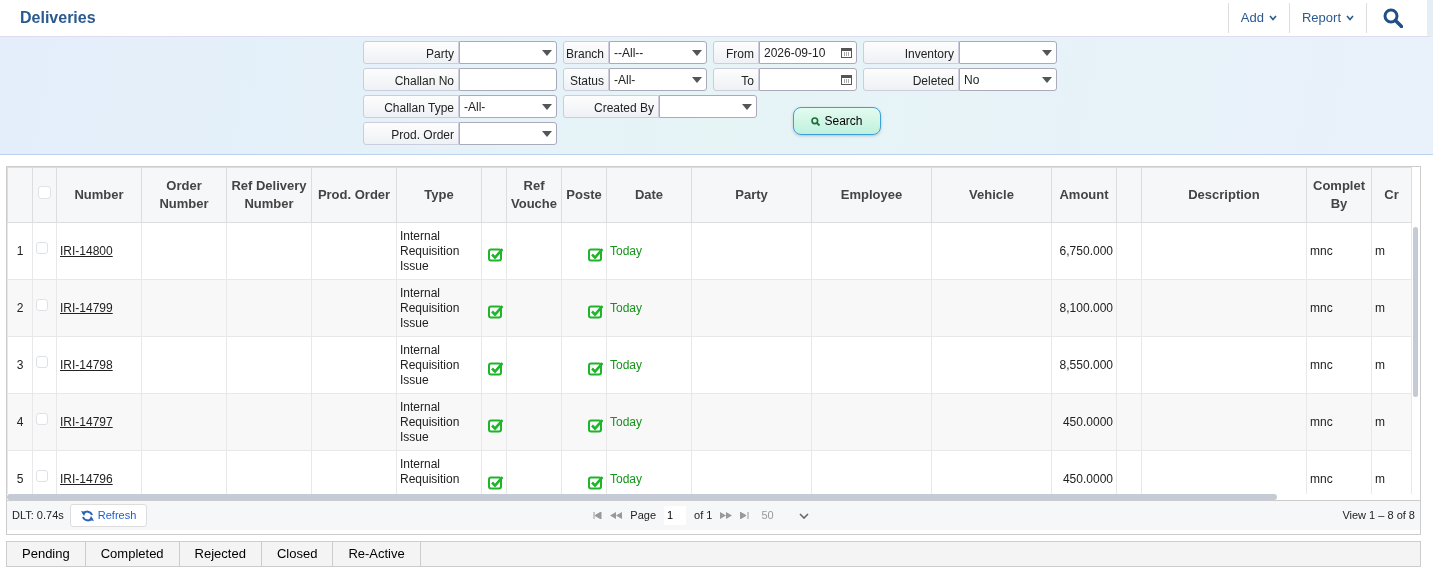  I want to click on field-label: Inventory, so click(911, 52).